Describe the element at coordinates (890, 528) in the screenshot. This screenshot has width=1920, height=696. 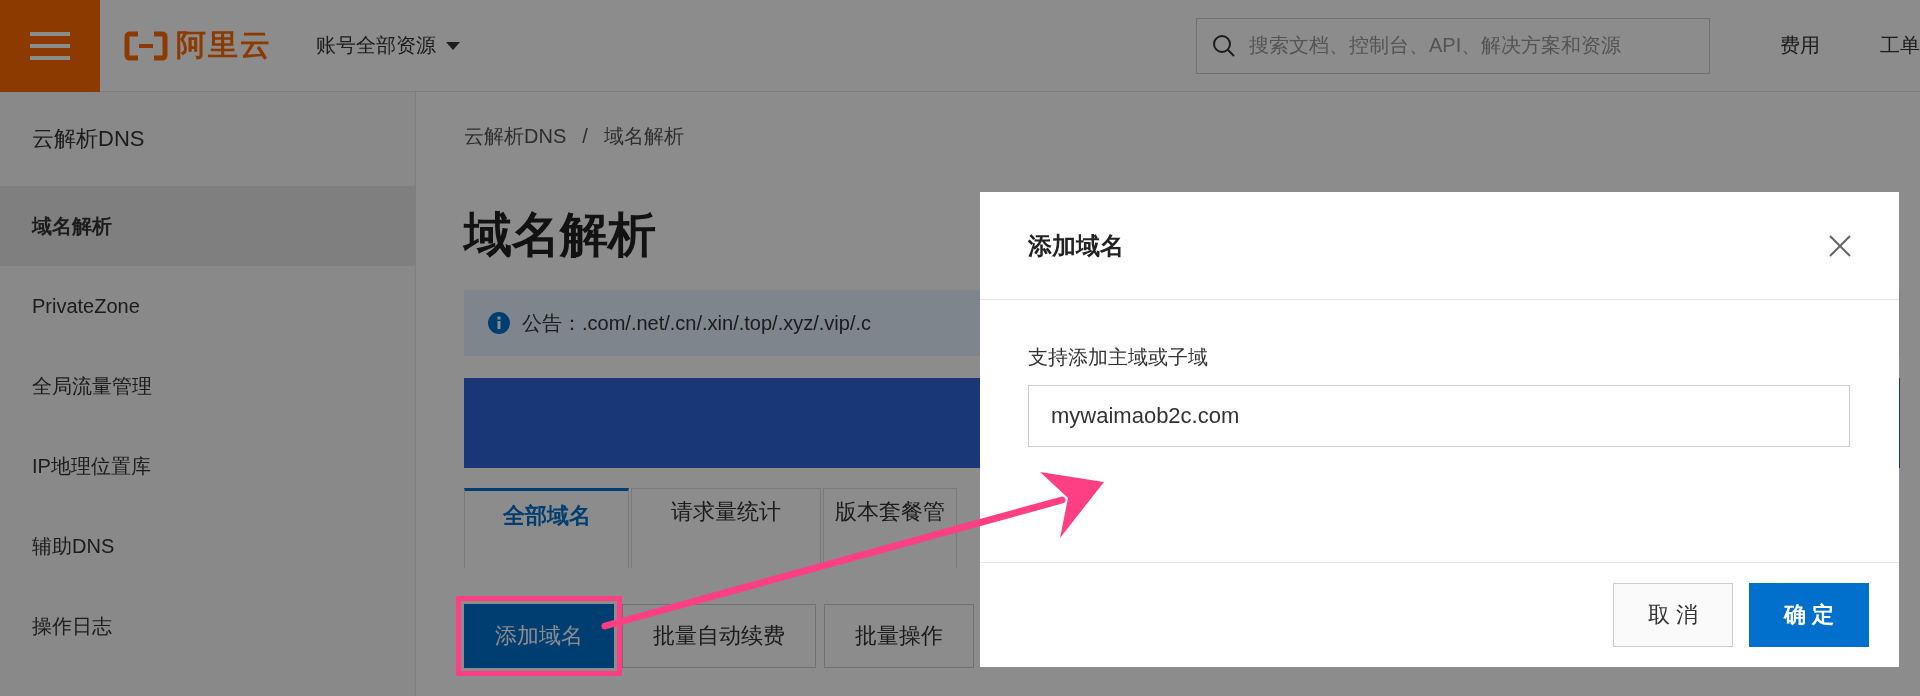
I see `tab: 版本套餐管` at that location.